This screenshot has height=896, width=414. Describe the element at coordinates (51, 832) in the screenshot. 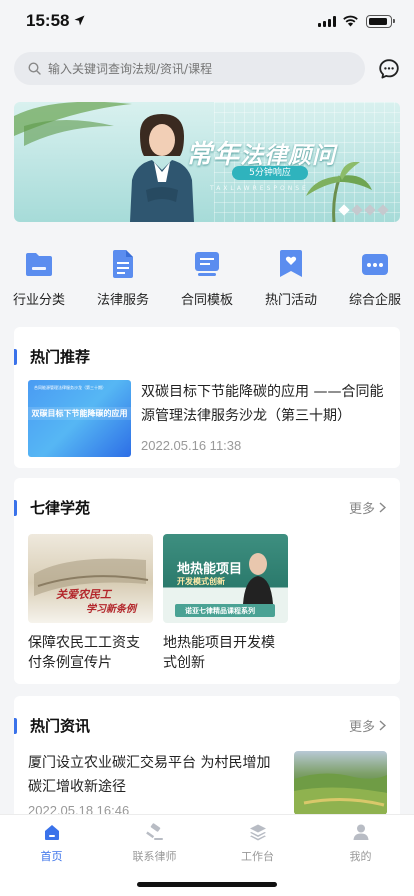

I see `home-icon` at that location.